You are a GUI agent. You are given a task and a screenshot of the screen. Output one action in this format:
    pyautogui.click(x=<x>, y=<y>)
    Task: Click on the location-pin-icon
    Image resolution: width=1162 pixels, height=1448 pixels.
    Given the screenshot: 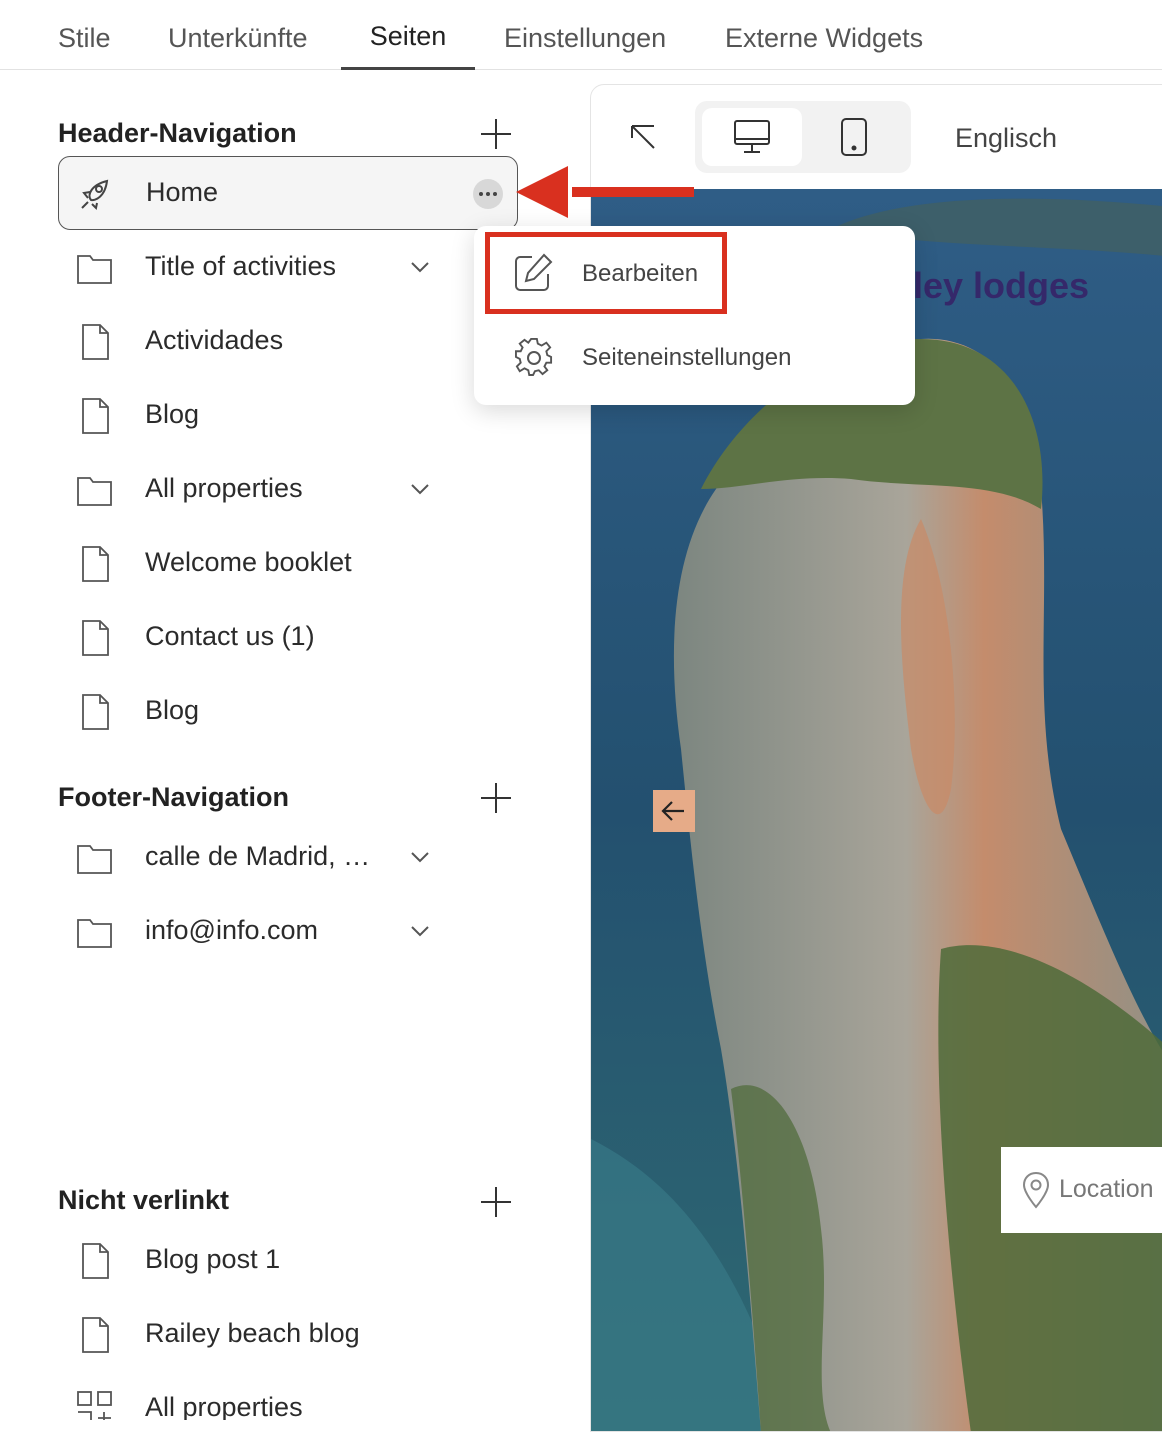 What is the action you would take?
    pyautogui.click(x=1036, y=1190)
    